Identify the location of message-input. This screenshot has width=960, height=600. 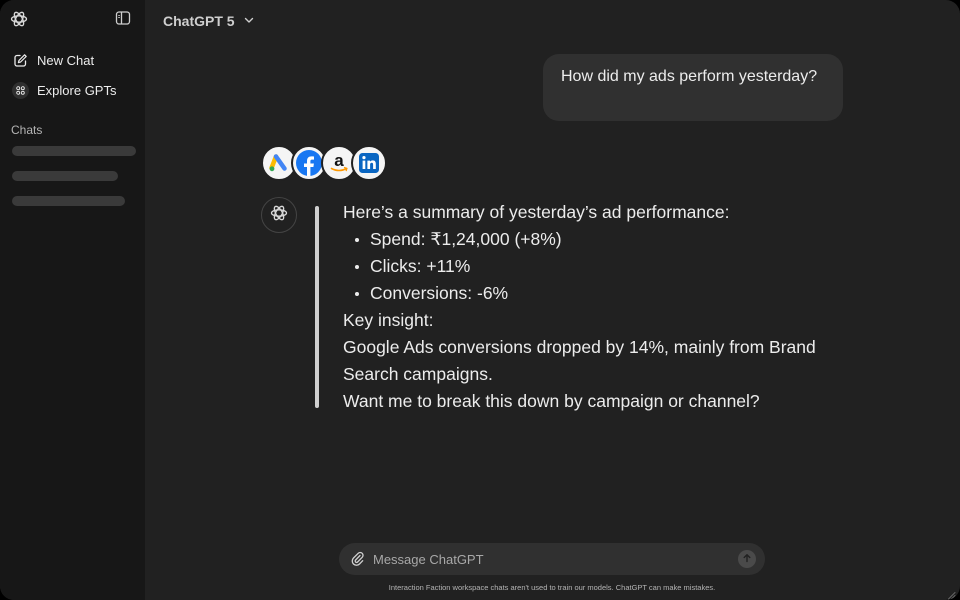
(548, 559).